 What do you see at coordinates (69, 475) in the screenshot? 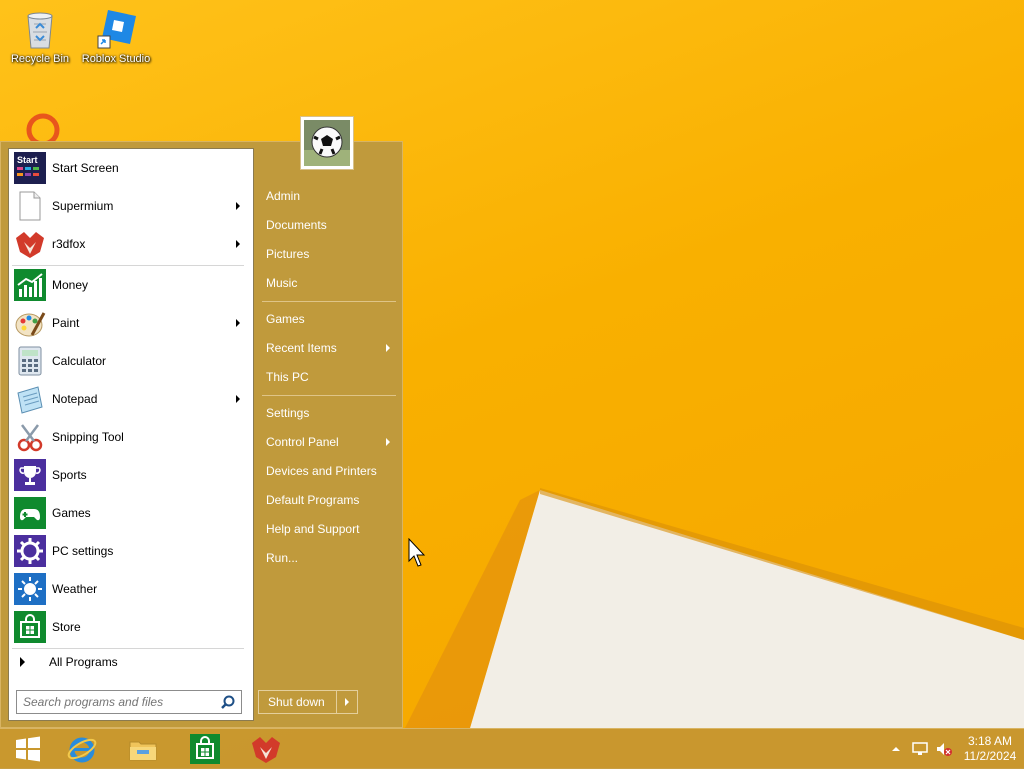
I see `program-label: Sports` at bounding box center [69, 475].